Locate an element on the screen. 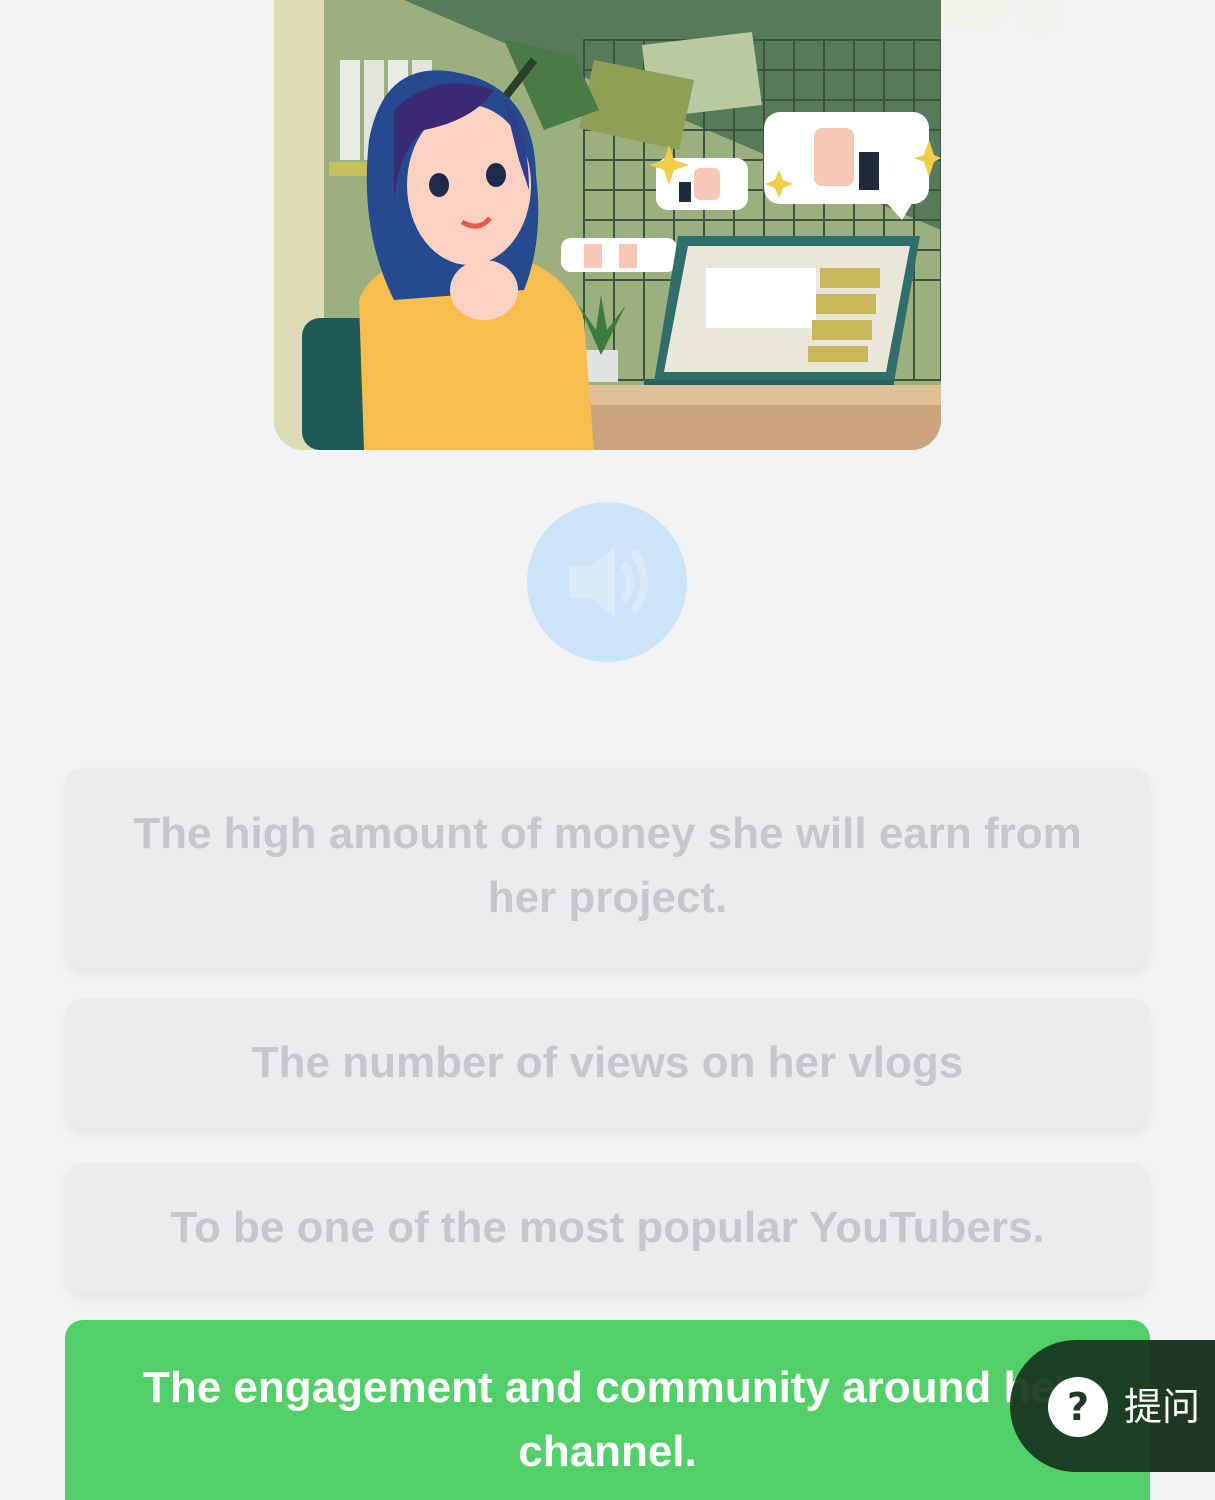  answer-option: To be one of the most popular YouTubers. is located at coordinates (607, 1228).